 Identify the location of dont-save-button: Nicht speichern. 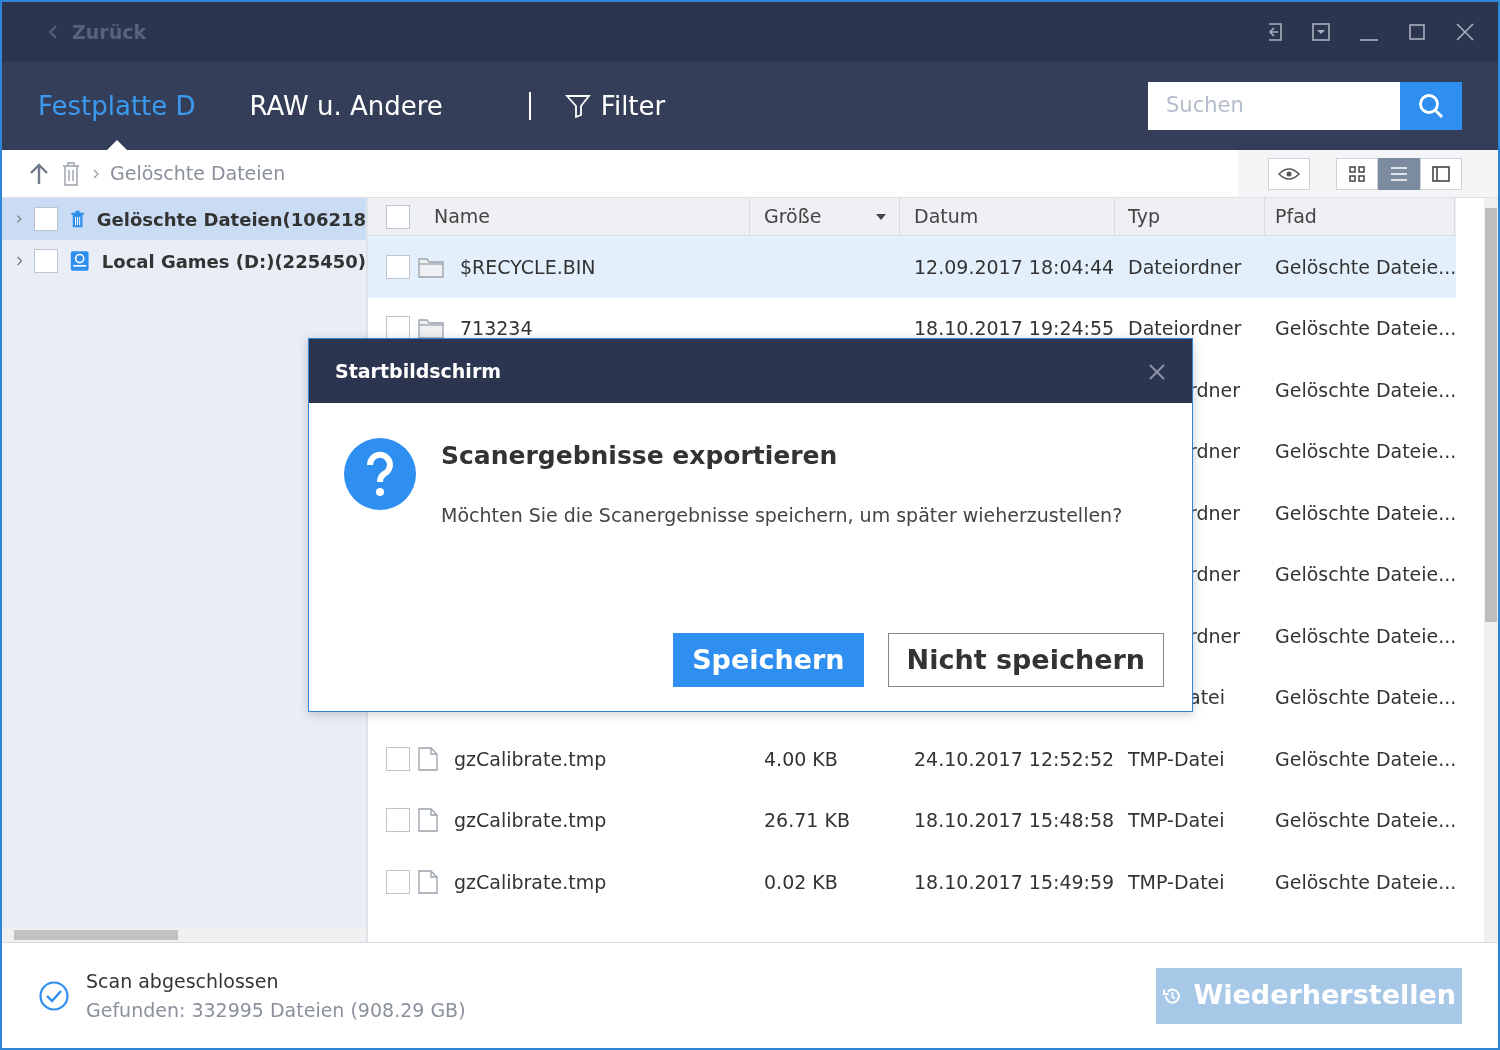
(1025, 660).